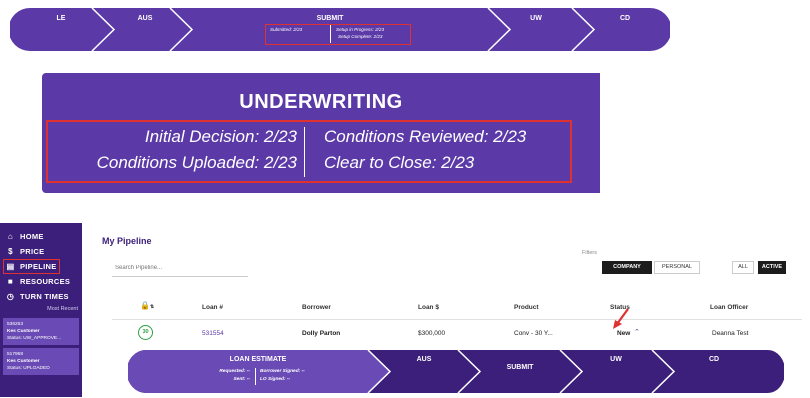 The image size is (810, 398). What do you see at coordinates (282, 371) in the screenshot?
I see `le-borrower-signed: Borrower Signed: --` at bounding box center [282, 371].